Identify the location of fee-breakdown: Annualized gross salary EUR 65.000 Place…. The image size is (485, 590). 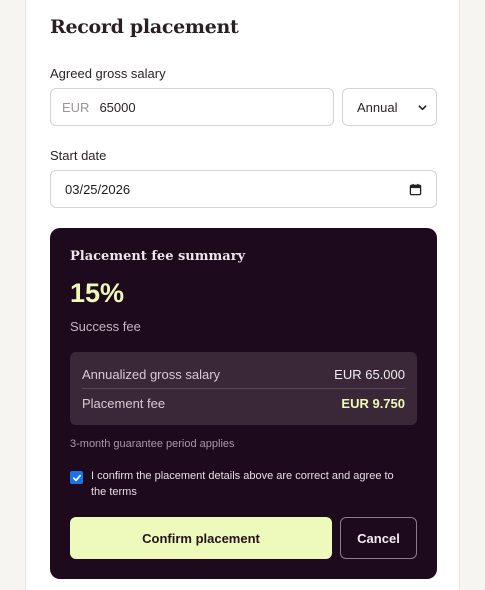
(243, 388).